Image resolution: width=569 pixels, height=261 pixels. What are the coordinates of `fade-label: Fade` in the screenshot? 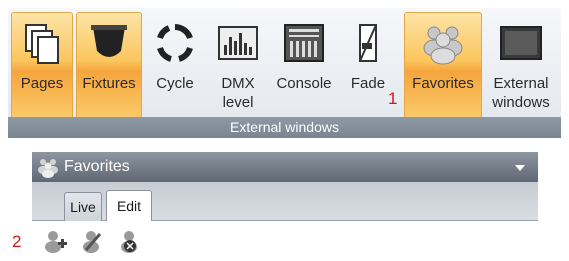 It's located at (368, 83).